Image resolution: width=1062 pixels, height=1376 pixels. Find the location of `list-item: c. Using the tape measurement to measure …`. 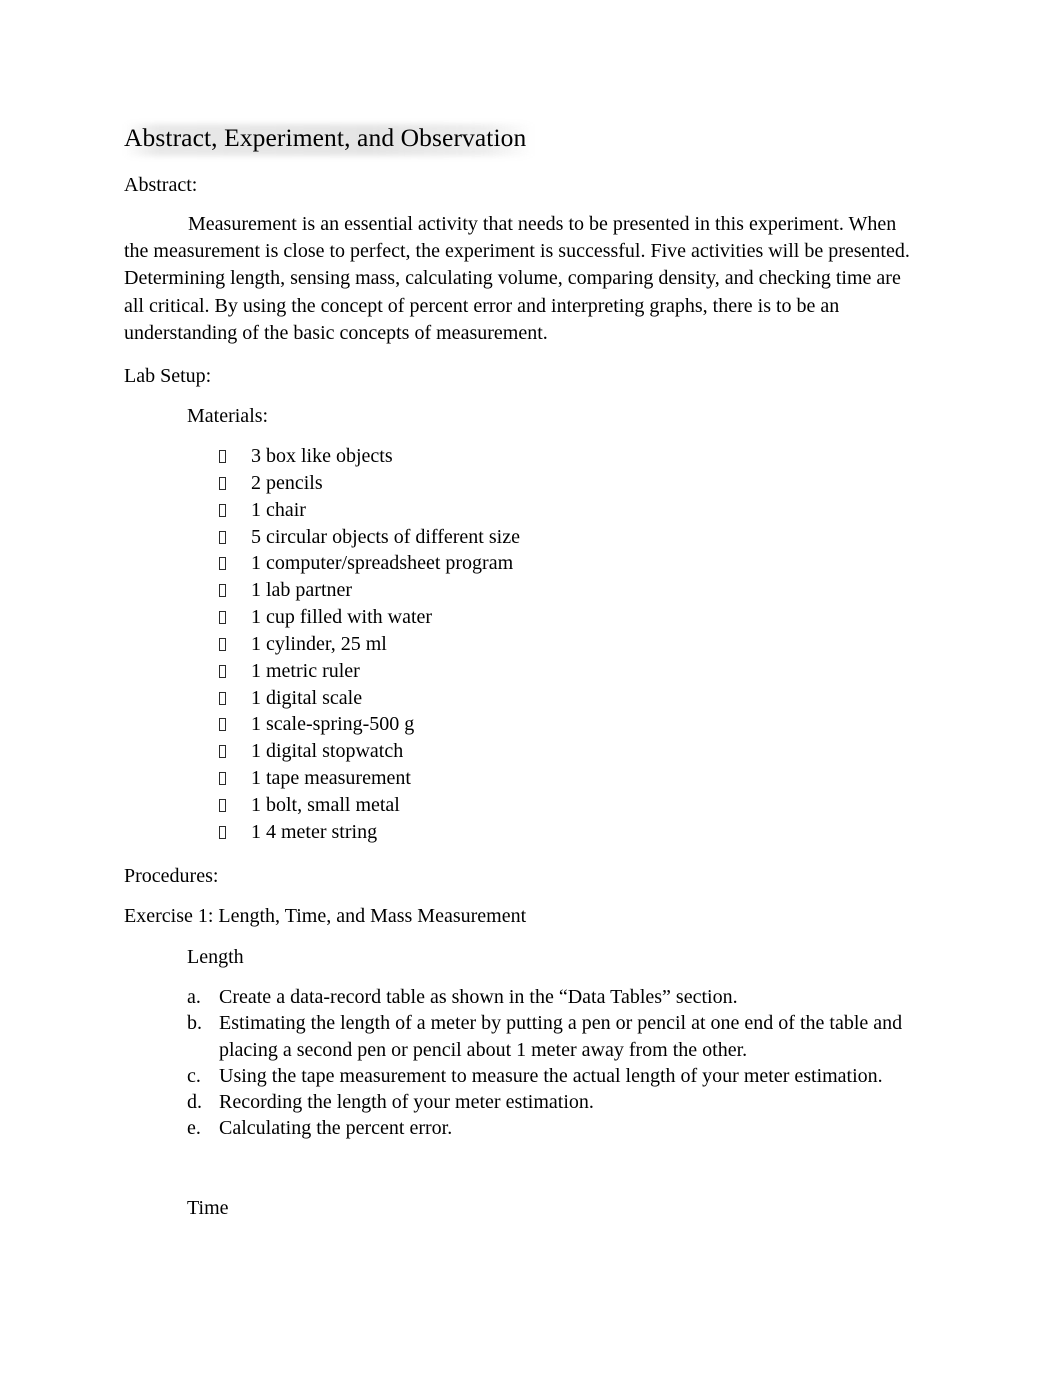

list-item: c. Using the tape measurement to measure … is located at coordinates (552, 1076).